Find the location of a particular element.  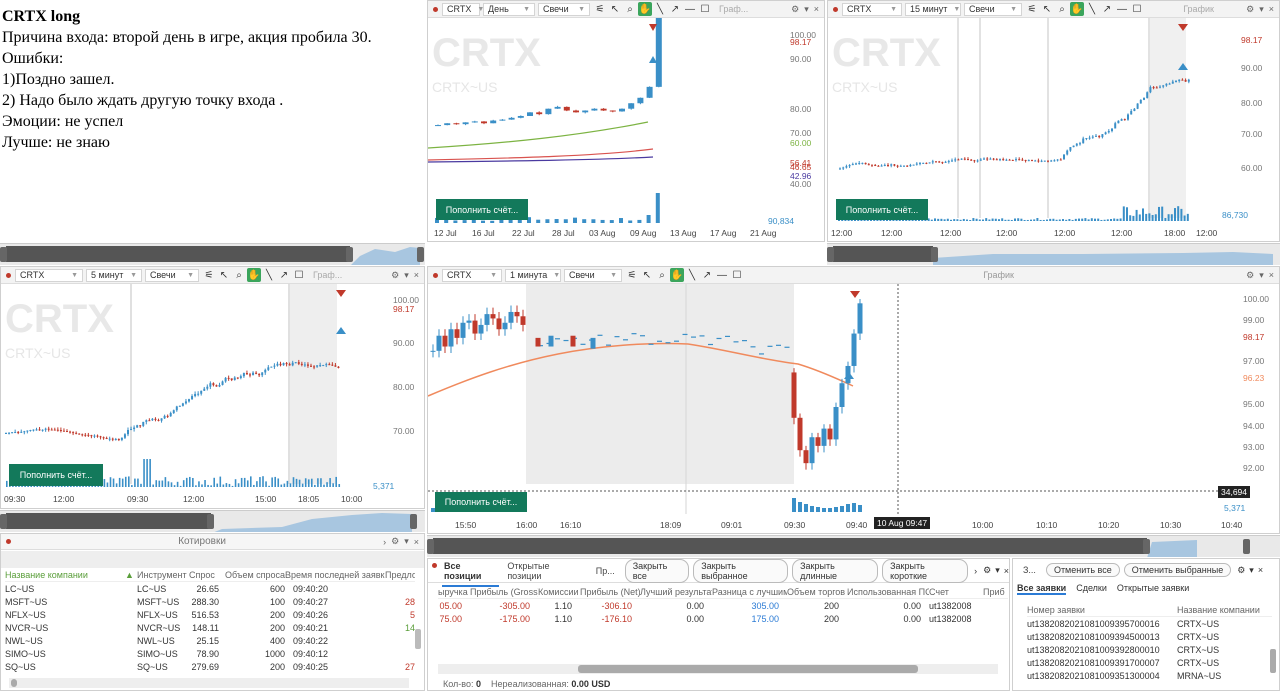

table-row: MSFT~US MSFT~US 288.30 100 09:40:27 28 is located at coordinates (210, 601).